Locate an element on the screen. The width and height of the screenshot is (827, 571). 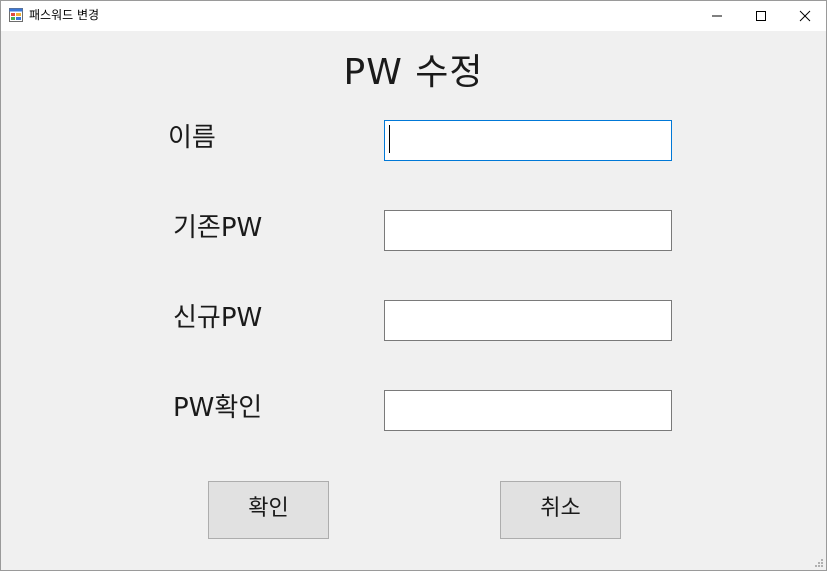
confirm-password-label: PW확인 is located at coordinates (218, 408).